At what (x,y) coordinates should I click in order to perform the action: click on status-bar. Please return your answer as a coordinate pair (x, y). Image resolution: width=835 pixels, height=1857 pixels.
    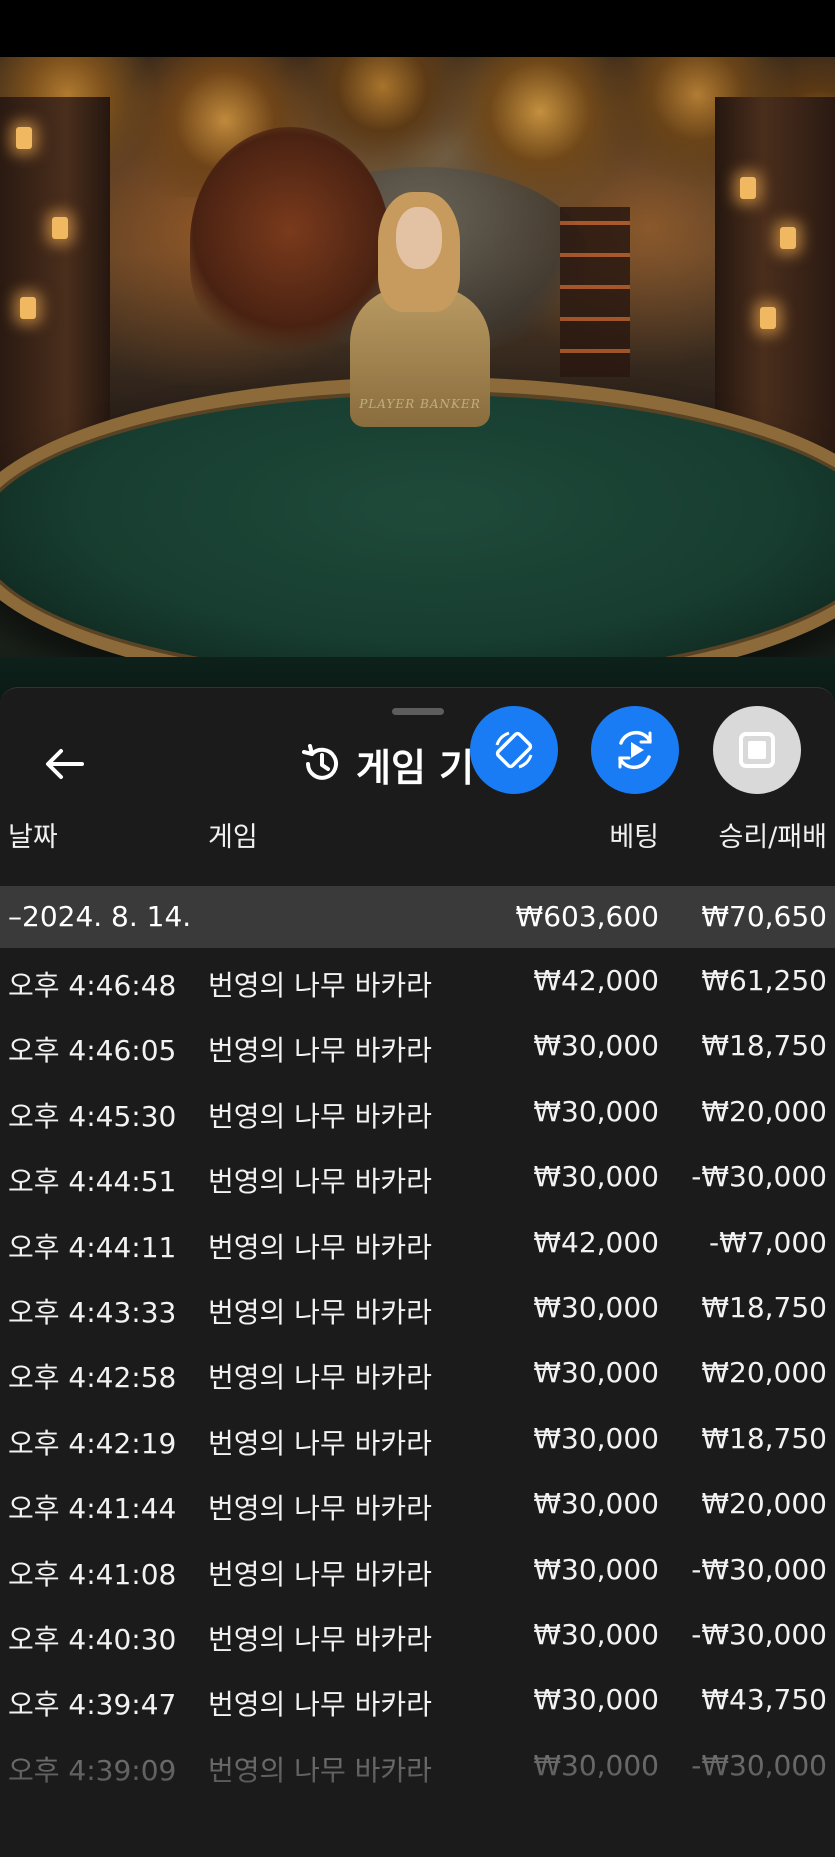
    Looking at the image, I should click on (417, 28).